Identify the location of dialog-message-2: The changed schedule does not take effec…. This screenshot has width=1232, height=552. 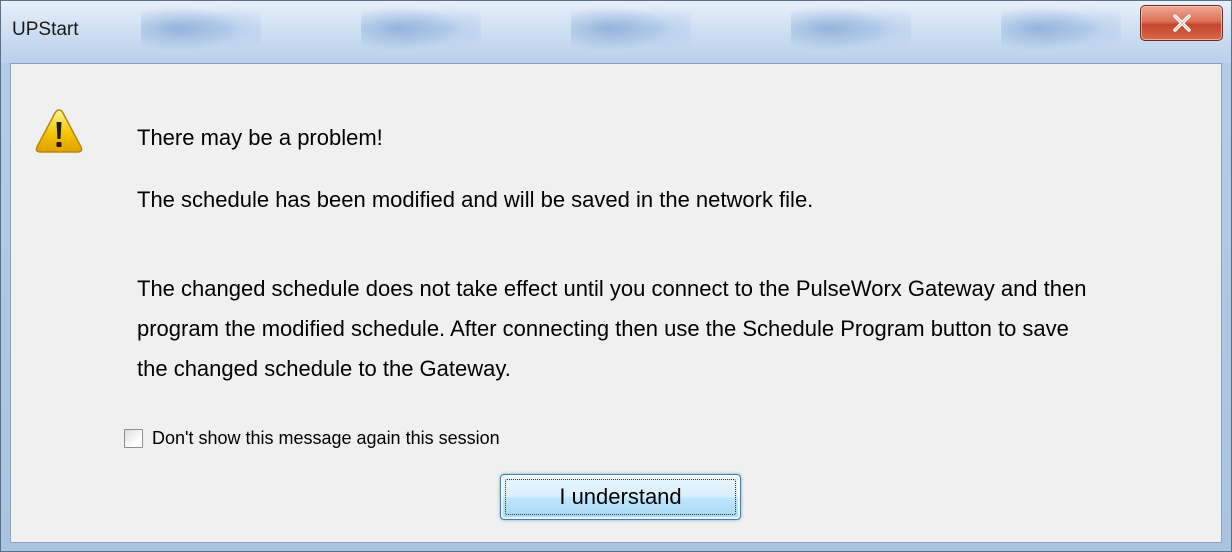
(612, 328).